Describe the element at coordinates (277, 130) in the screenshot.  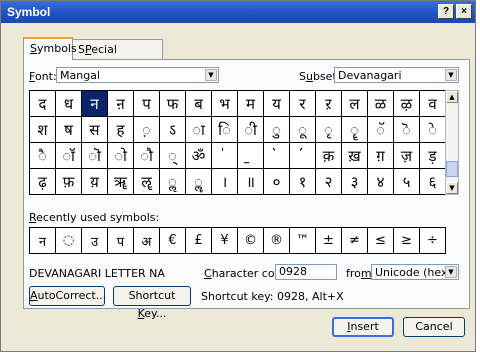
I see `symbol-cell: ु` at that location.